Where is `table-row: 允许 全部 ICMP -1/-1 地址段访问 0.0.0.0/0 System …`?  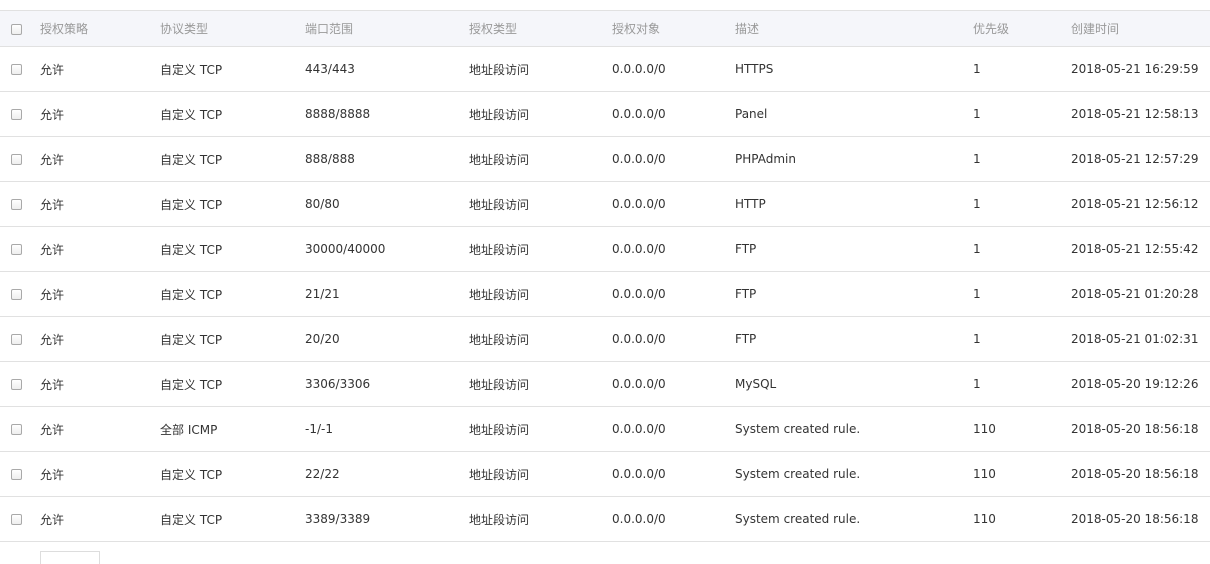 table-row: 允许 全部 ICMP -1/-1 地址段访问 0.0.0.0/0 System … is located at coordinates (605, 429).